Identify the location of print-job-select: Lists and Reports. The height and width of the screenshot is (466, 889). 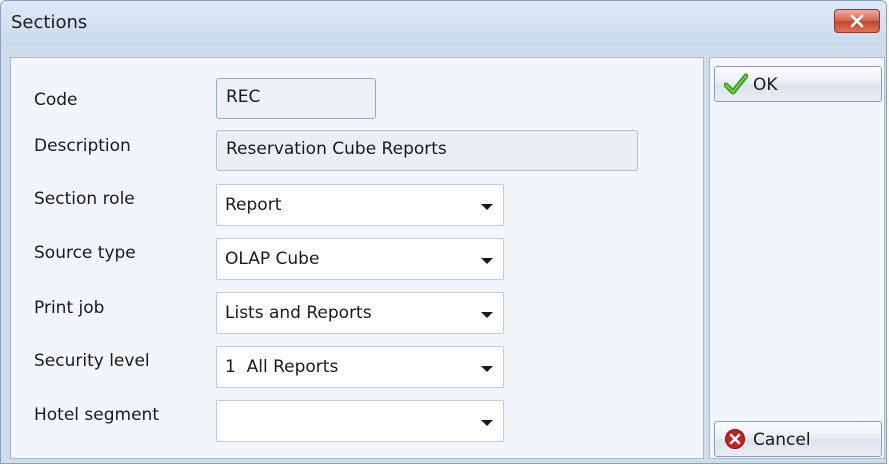
(360, 313).